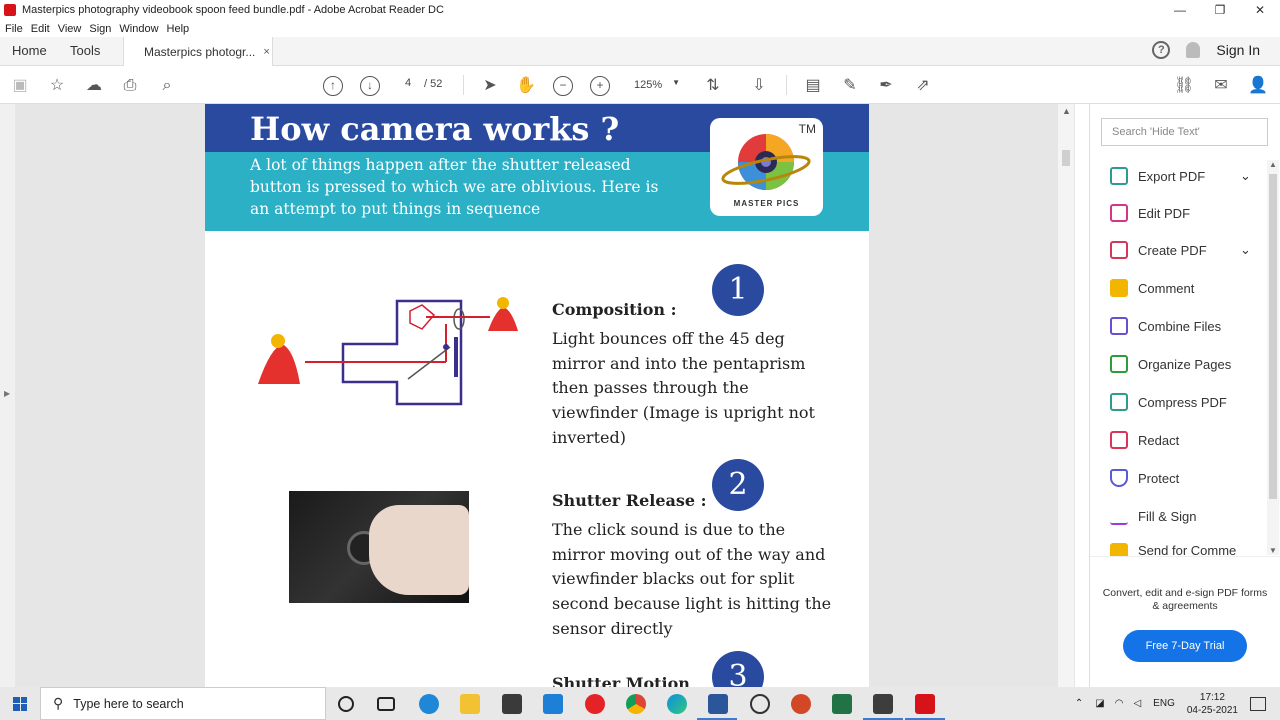 The width and height of the screenshot is (1280, 720). I want to click on network-icon: ◪, so click(1099, 703).